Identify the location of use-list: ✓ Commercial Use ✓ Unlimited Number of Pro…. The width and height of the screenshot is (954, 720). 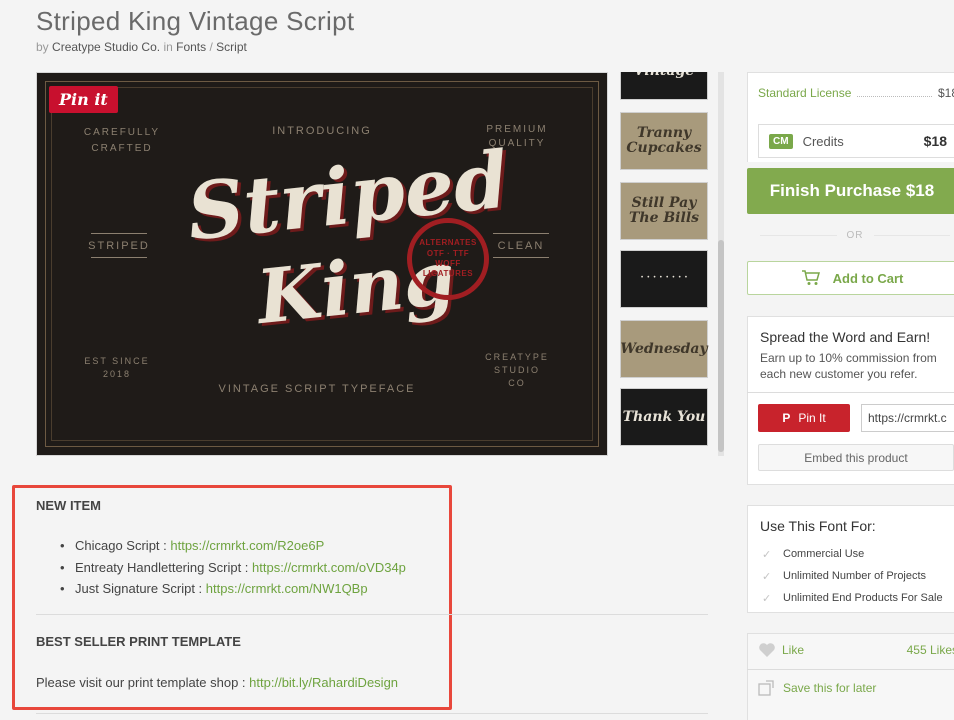
(852, 576).